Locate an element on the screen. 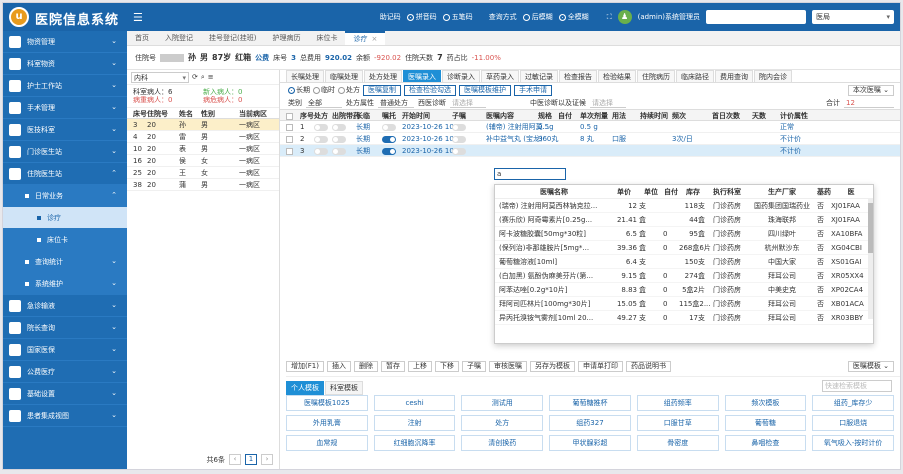 The height and width of the screenshot is (474, 903). user-avatar-icon: ♟ is located at coordinates (624, 17).